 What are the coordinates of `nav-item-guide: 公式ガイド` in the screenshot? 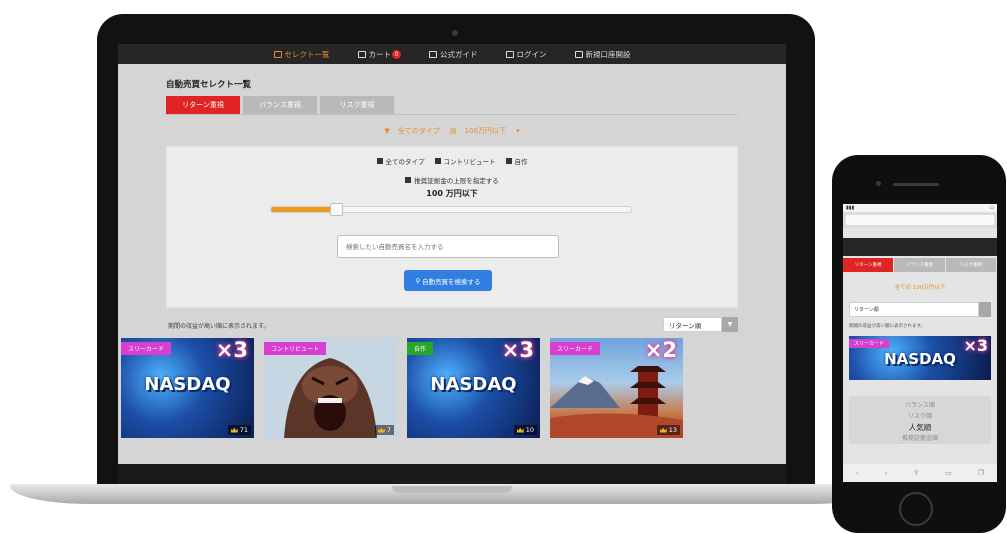 It's located at (453, 54).